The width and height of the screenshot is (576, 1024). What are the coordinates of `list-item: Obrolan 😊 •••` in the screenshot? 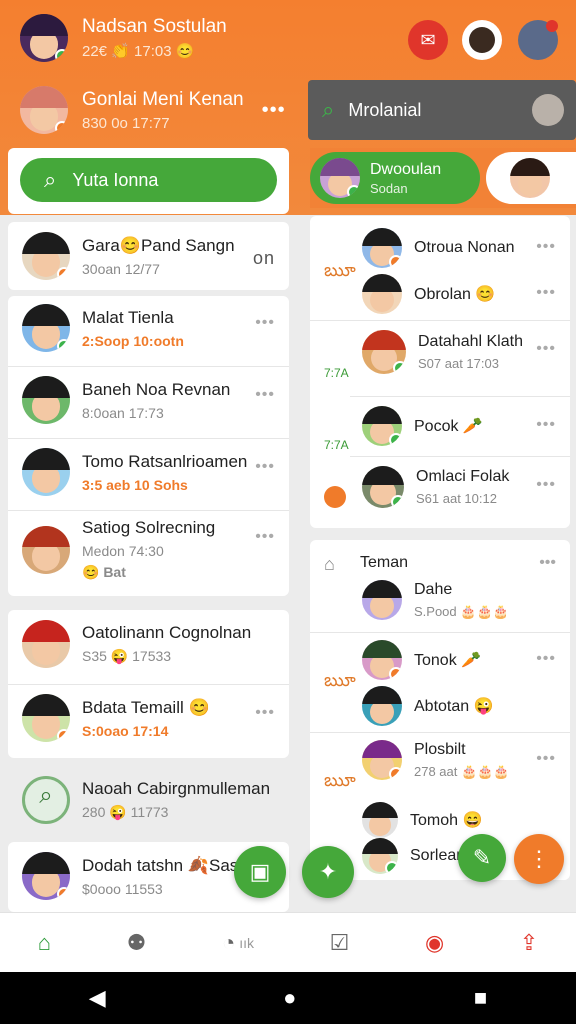 It's located at (466, 294).